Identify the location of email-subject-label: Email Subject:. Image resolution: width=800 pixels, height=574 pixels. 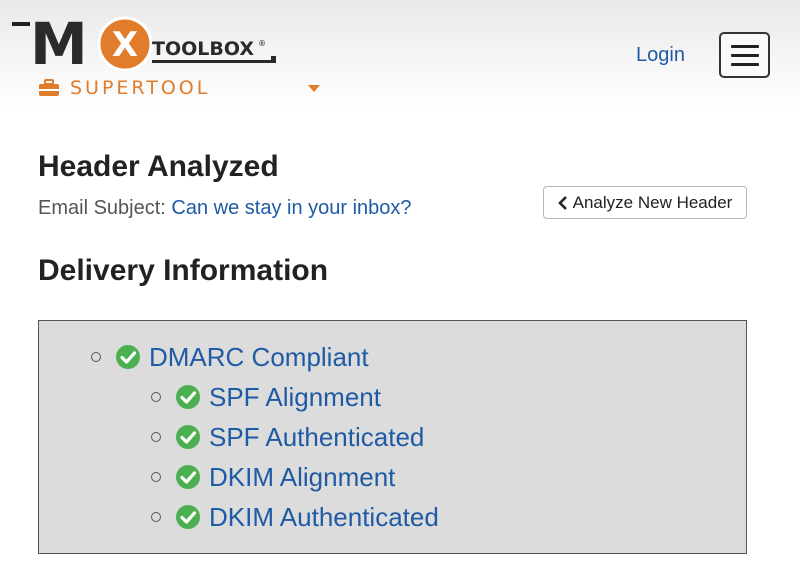
(102, 208).